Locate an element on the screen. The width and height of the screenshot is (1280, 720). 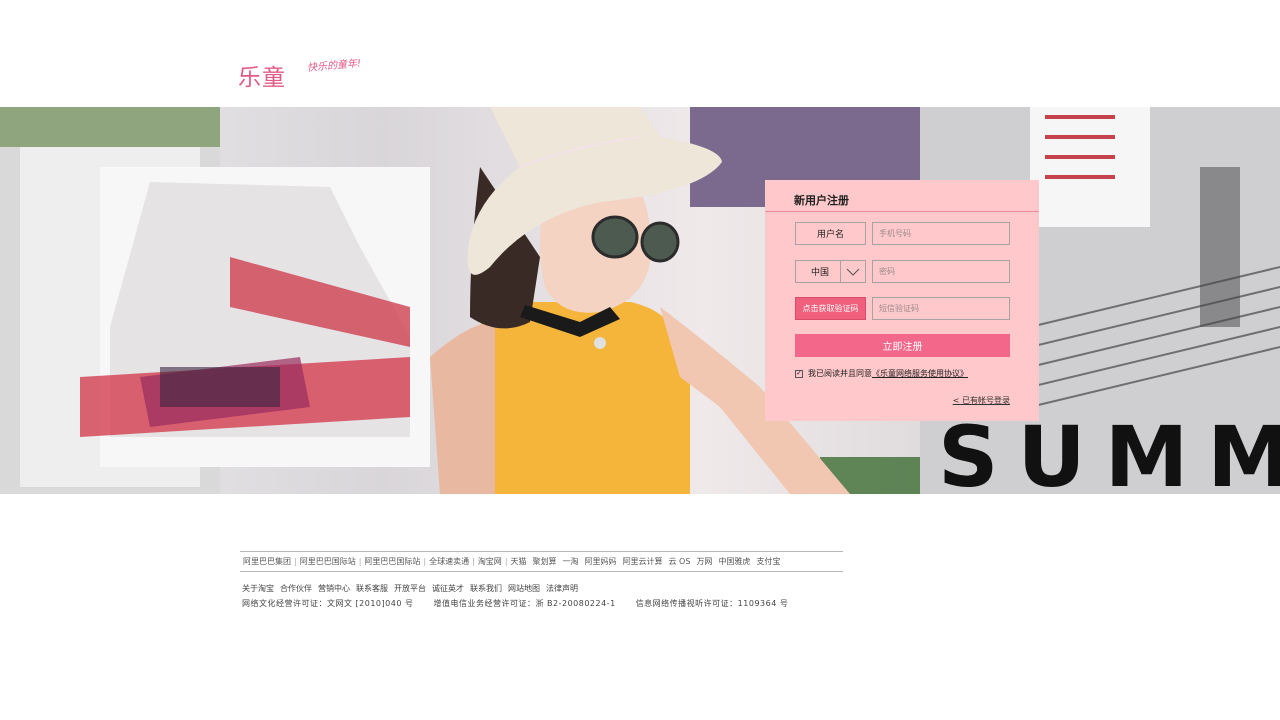
footer-link: 一淘 is located at coordinates (571, 561).